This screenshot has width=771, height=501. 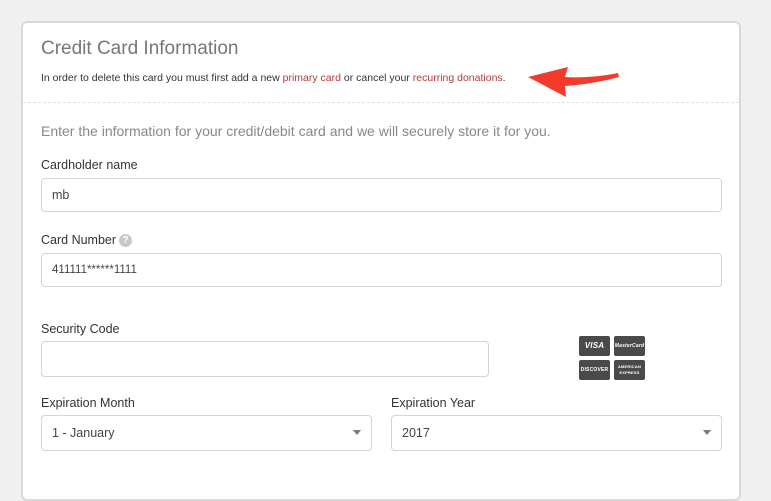 What do you see at coordinates (381, 195) in the screenshot?
I see `cardholder-name-input: mb` at bounding box center [381, 195].